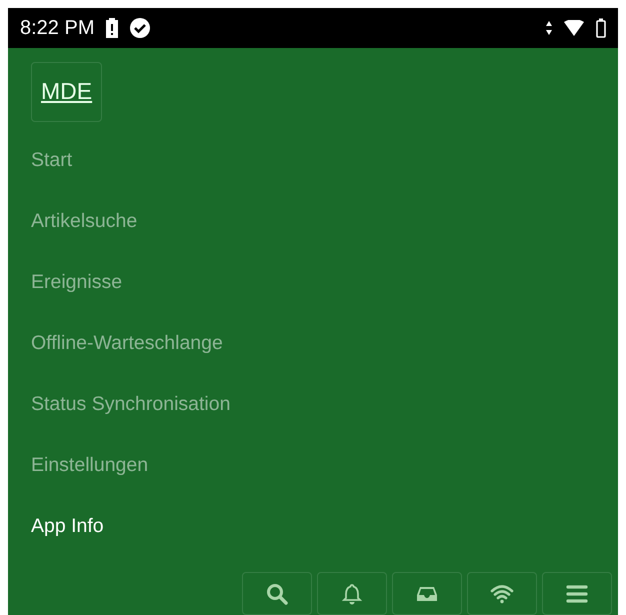 The height and width of the screenshot is (615, 626). What do you see at coordinates (51, 160) in the screenshot?
I see `menu-item: Start` at bounding box center [51, 160].